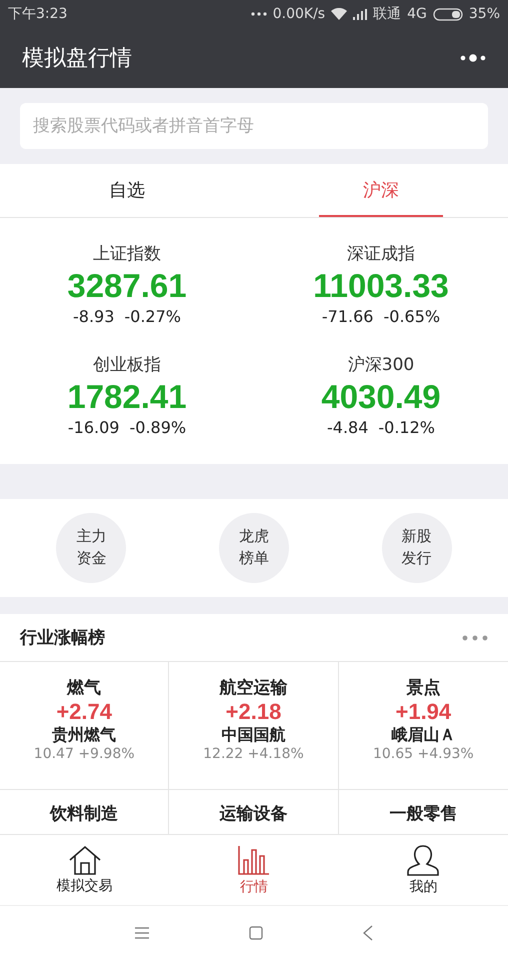 The image size is (508, 960). What do you see at coordinates (152, 316) in the screenshot?
I see `index-percent: -0.27%` at bounding box center [152, 316].